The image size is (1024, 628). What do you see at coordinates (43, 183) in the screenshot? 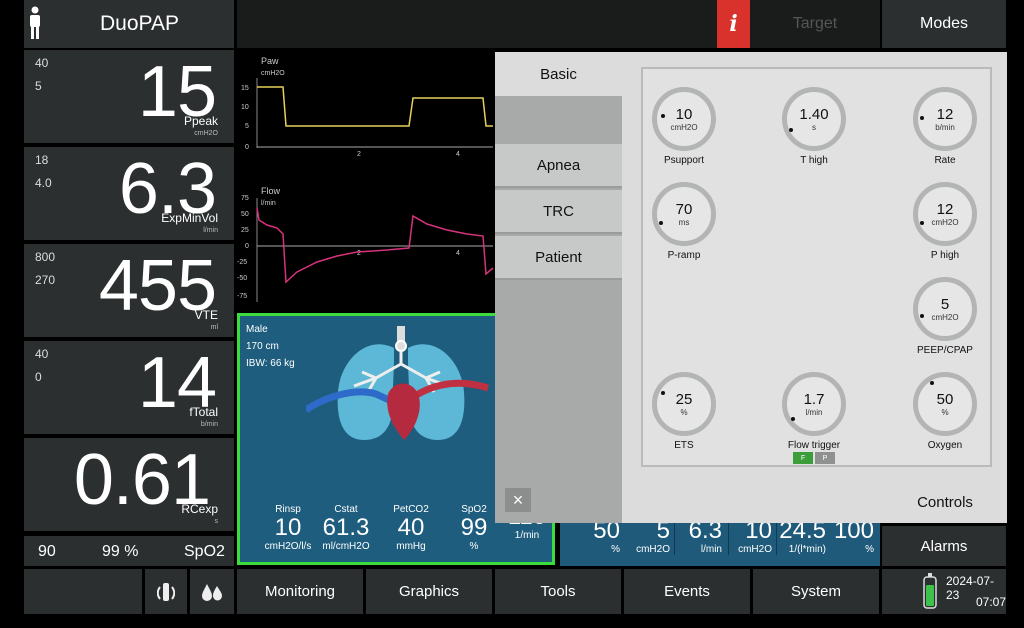
I see `limit-low: 4.0` at bounding box center [43, 183].